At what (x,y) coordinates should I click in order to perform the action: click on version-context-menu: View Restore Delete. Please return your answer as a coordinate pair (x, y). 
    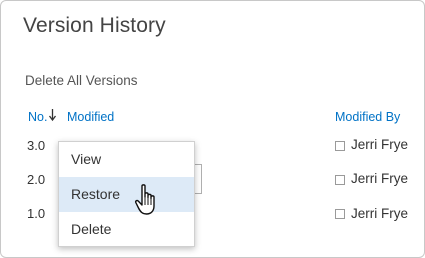
    Looking at the image, I should click on (126, 194).